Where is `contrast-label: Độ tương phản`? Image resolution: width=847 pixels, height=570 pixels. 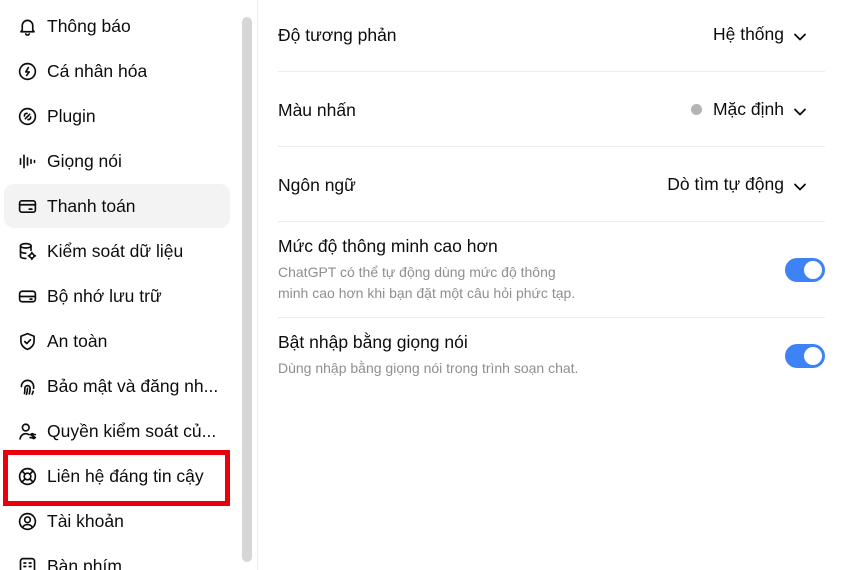
contrast-label: Độ tương phản is located at coordinates (337, 35).